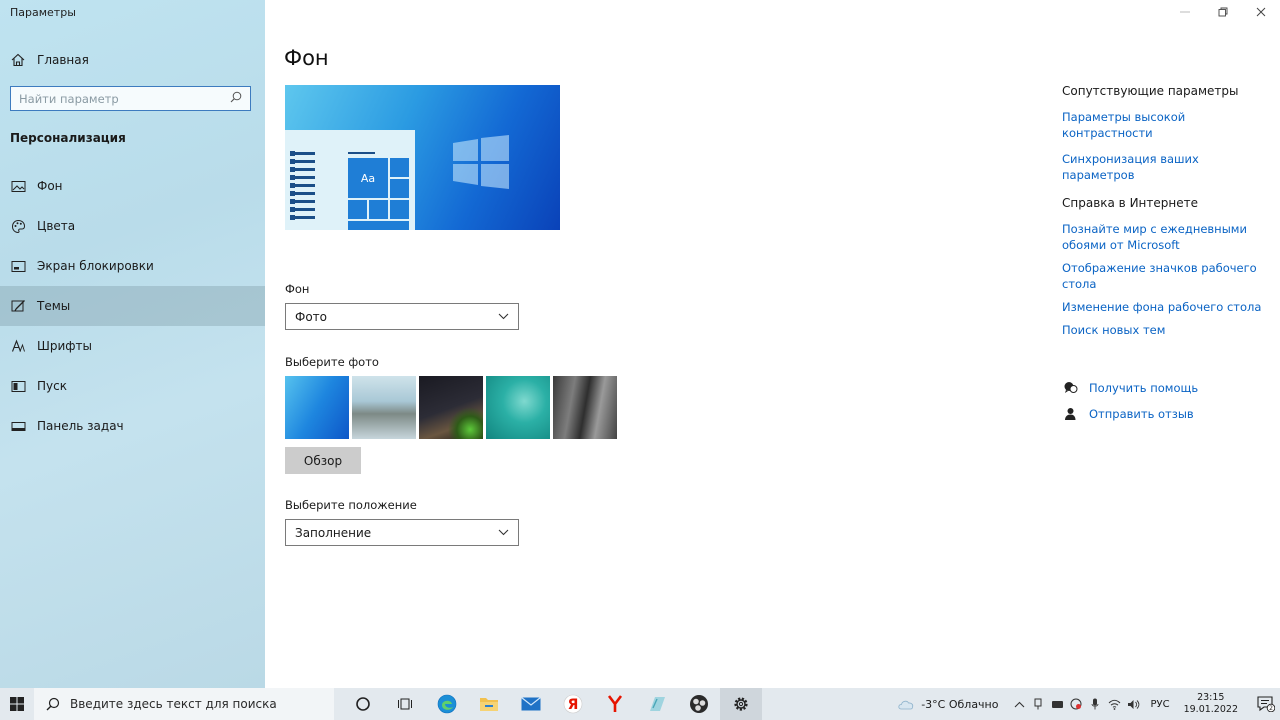 The width and height of the screenshot is (1280, 720). I want to click on settings-search, so click(130, 98).